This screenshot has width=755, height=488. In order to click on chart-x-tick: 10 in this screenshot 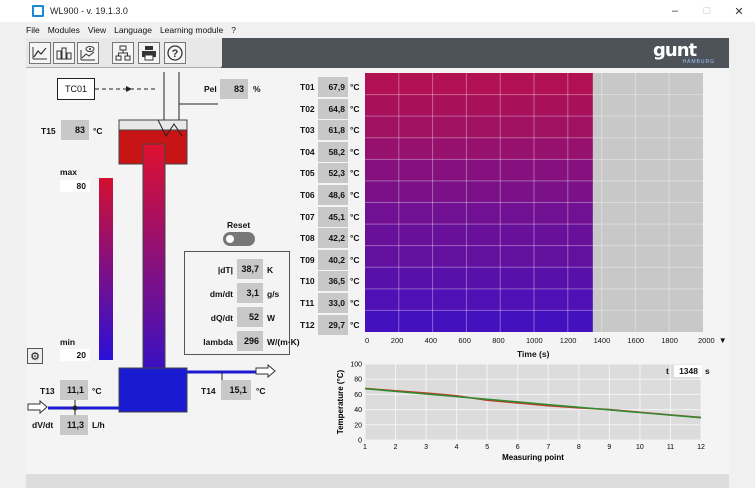, I will do `click(640, 447)`.